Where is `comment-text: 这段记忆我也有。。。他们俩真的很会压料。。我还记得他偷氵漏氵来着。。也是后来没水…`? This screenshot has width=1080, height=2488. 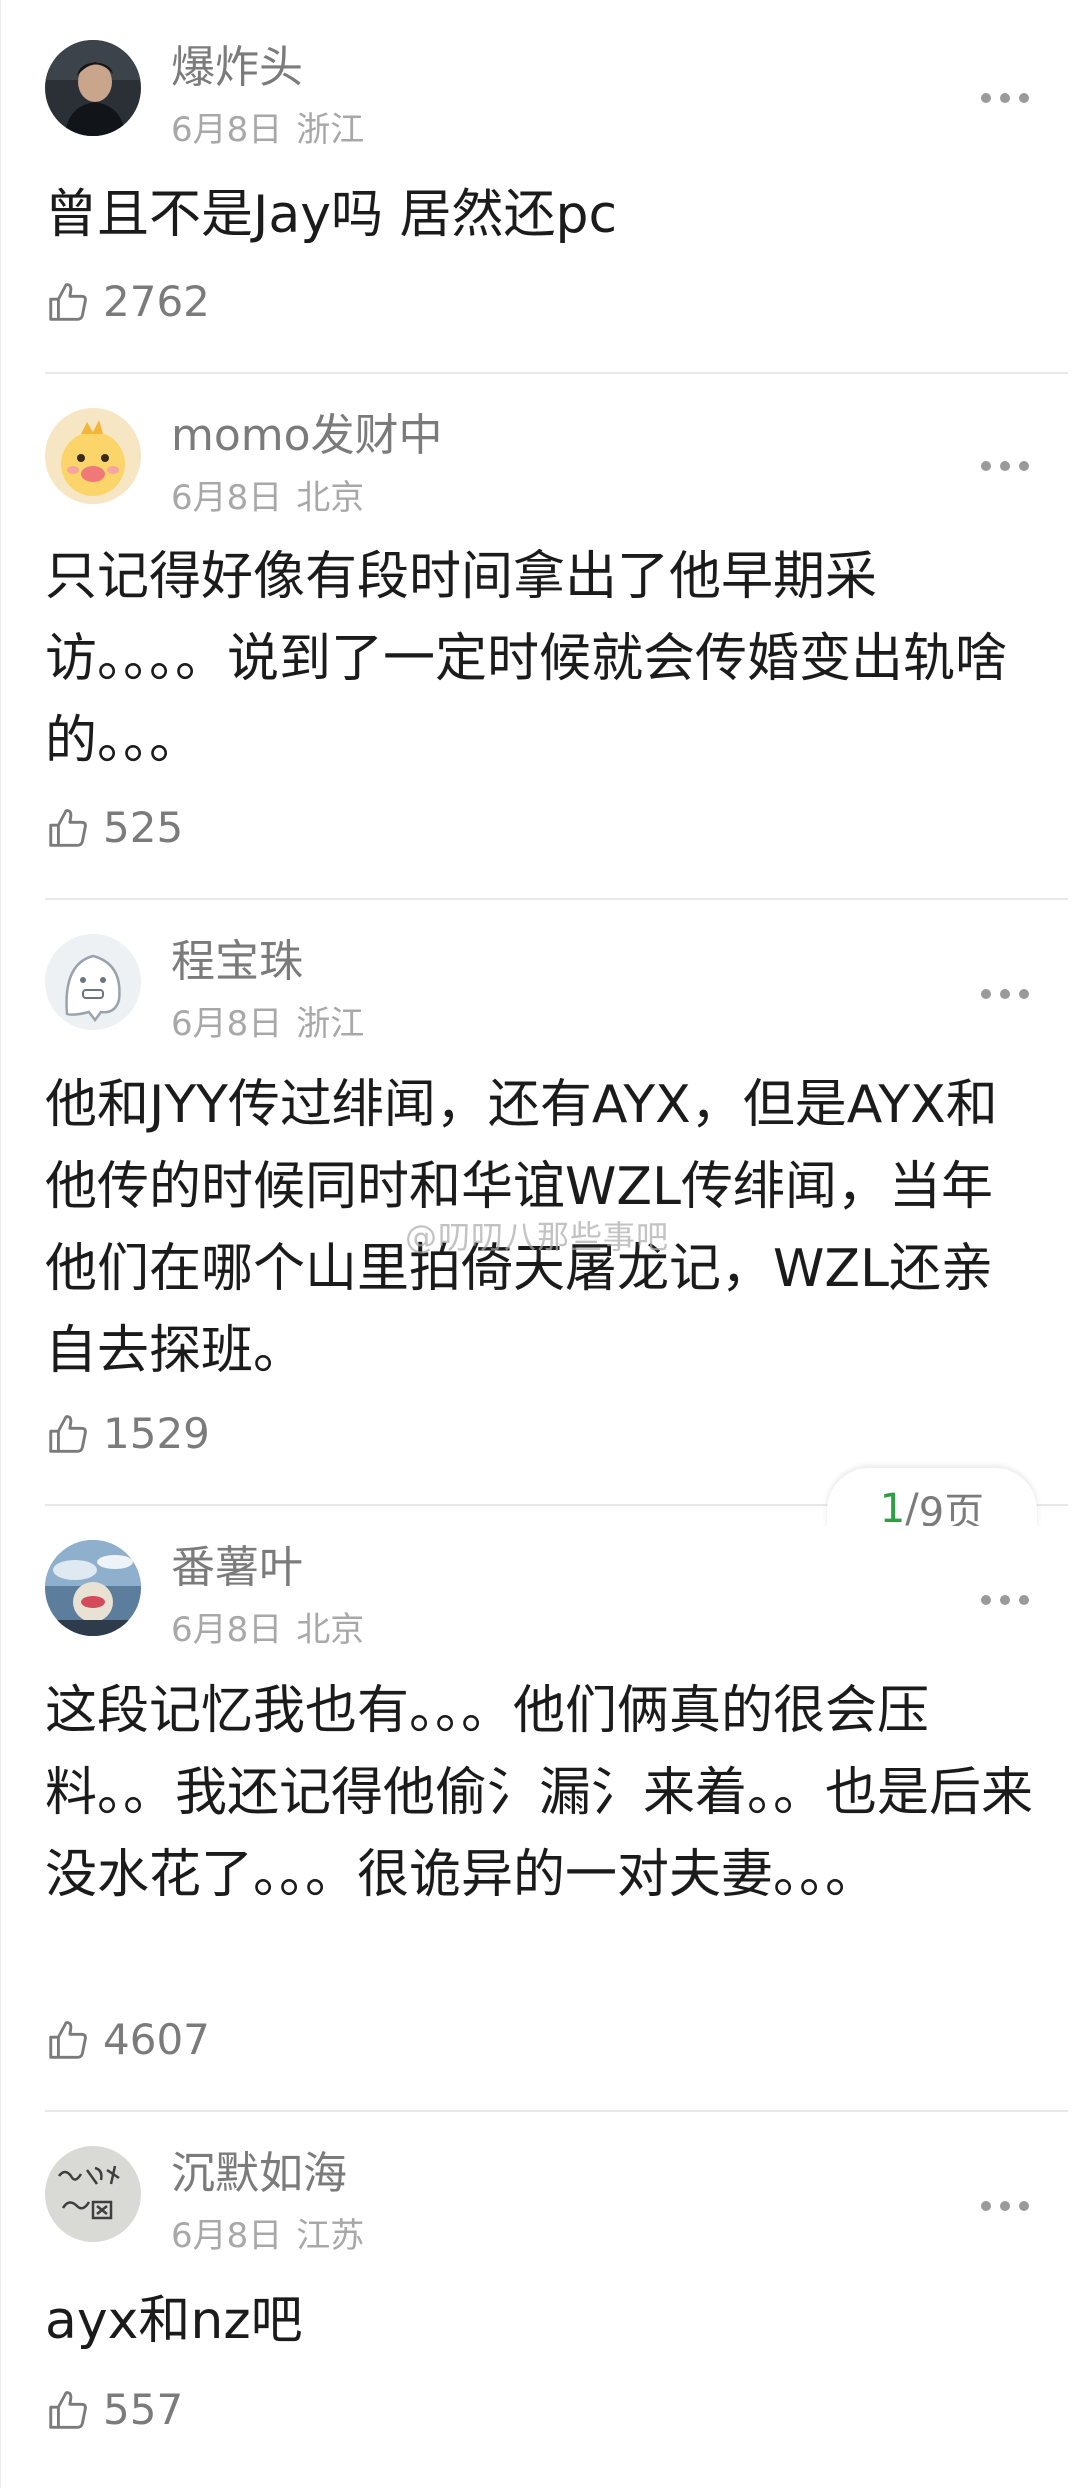 comment-text: 这段记忆我也有。。。他们俩真的很会压料。。我还记得他偷氵漏氵来着。。也是后来没水… is located at coordinates (539, 1793).